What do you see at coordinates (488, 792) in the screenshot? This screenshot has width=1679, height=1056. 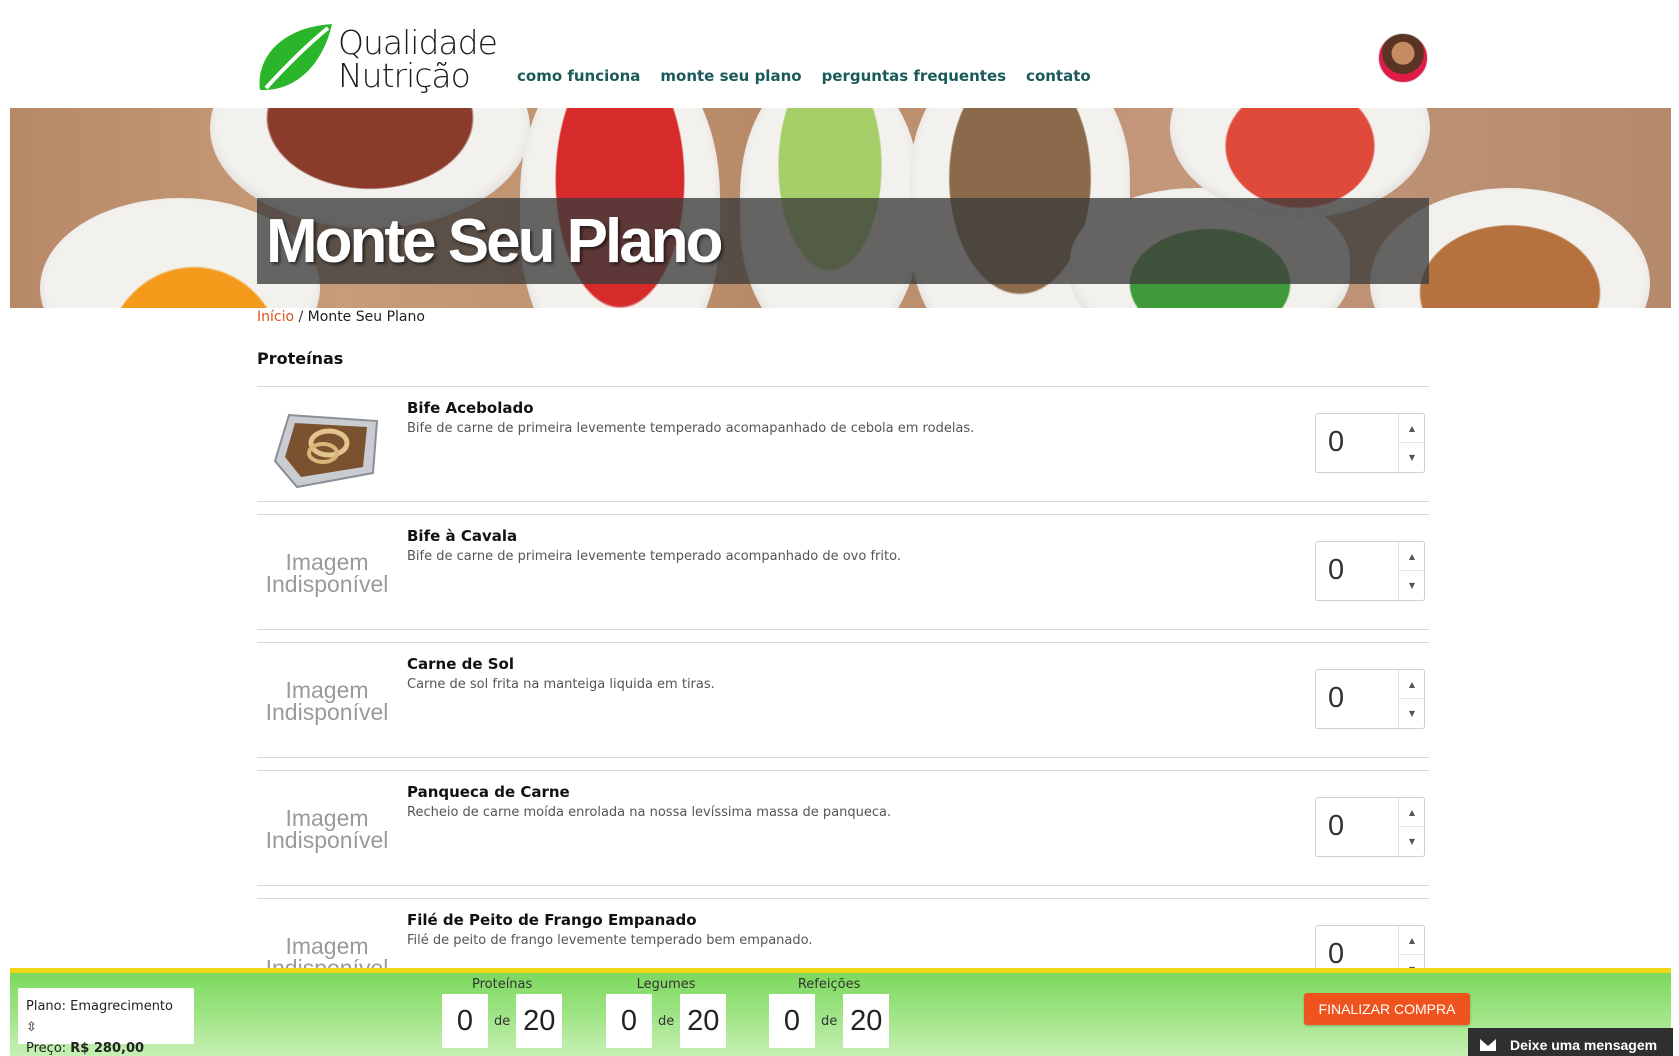 I see `product-name: Panqueca de Carne` at bounding box center [488, 792].